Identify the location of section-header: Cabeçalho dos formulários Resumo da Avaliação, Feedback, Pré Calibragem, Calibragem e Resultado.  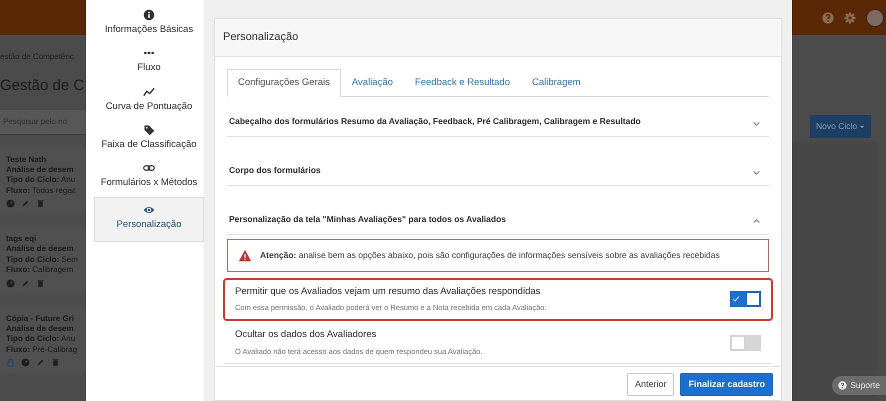
(498, 116).